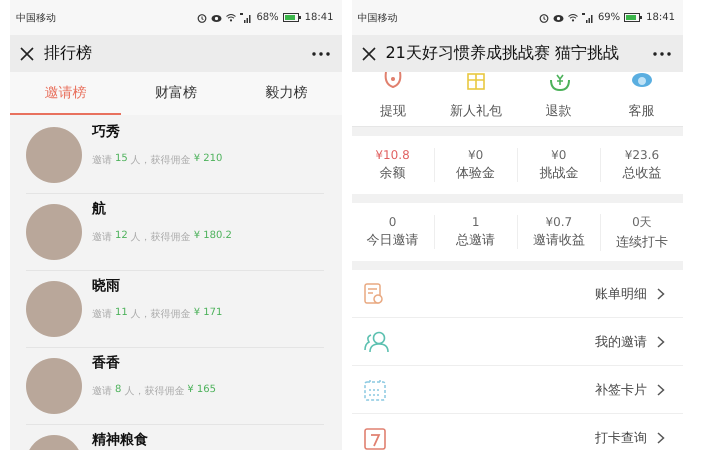 The height and width of the screenshot is (450, 703). Describe the element at coordinates (476, 99) in the screenshot. I see `shortcut-button: 新人礼包` at that location.